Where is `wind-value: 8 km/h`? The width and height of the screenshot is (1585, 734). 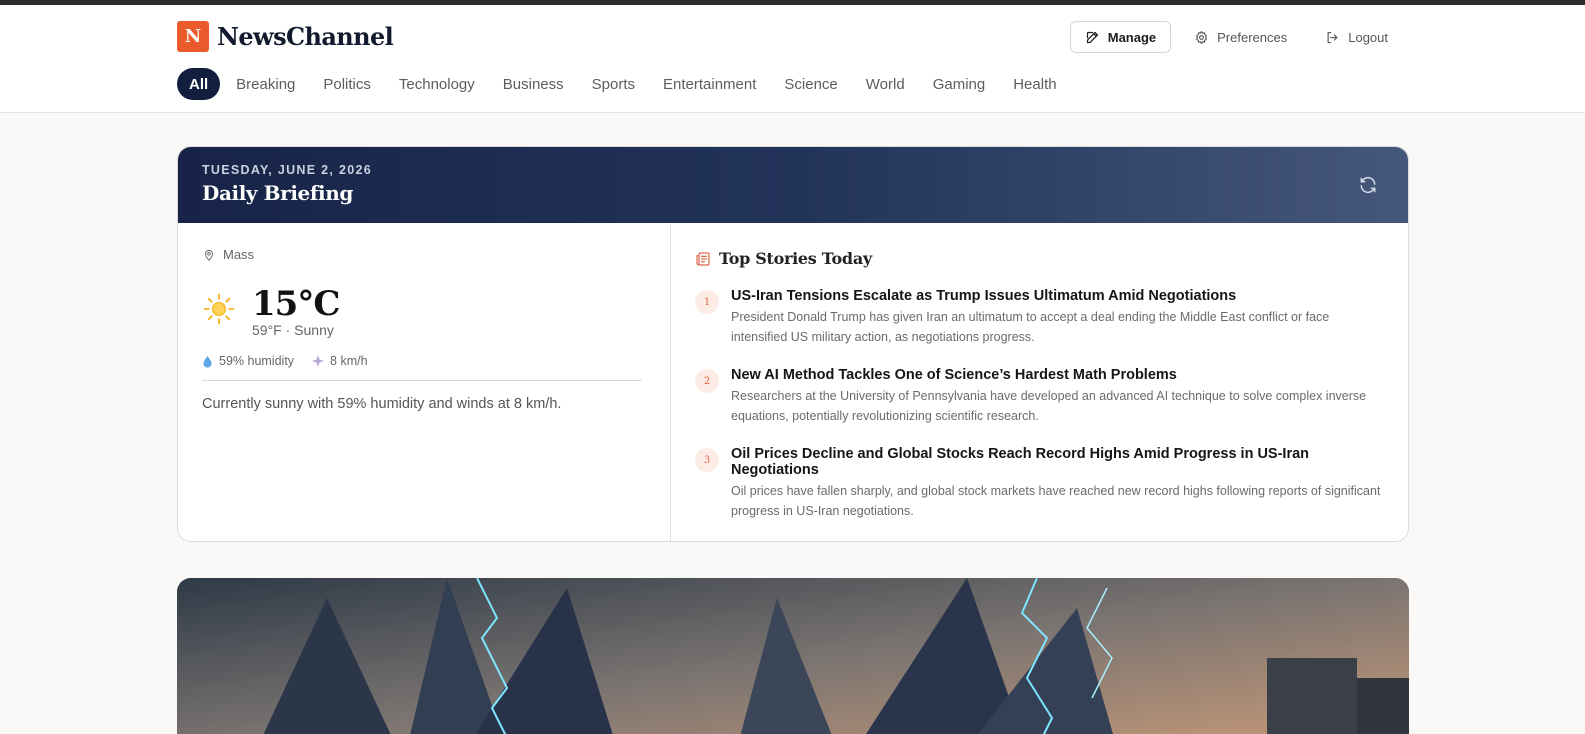
wind-value: 8 km/h is located at coordinates (349, 361).